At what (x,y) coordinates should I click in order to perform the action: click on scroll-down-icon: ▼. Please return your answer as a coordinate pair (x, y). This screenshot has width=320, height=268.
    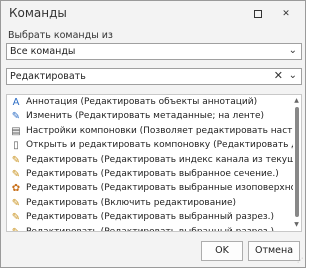
    Looking at the image, I should click on (296, 225).